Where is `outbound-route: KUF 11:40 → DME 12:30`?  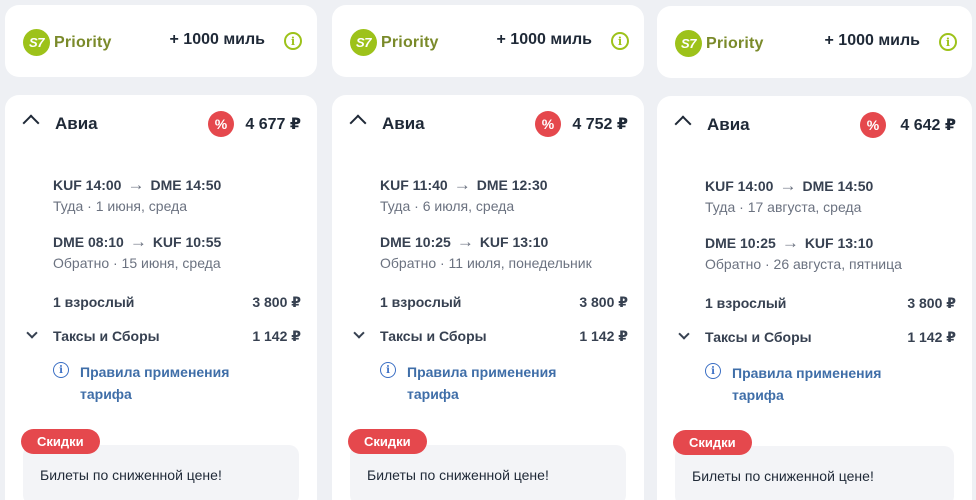 outbound-route: KUF 11:40 → DME 12:30 is located at coordinates (464, 185).